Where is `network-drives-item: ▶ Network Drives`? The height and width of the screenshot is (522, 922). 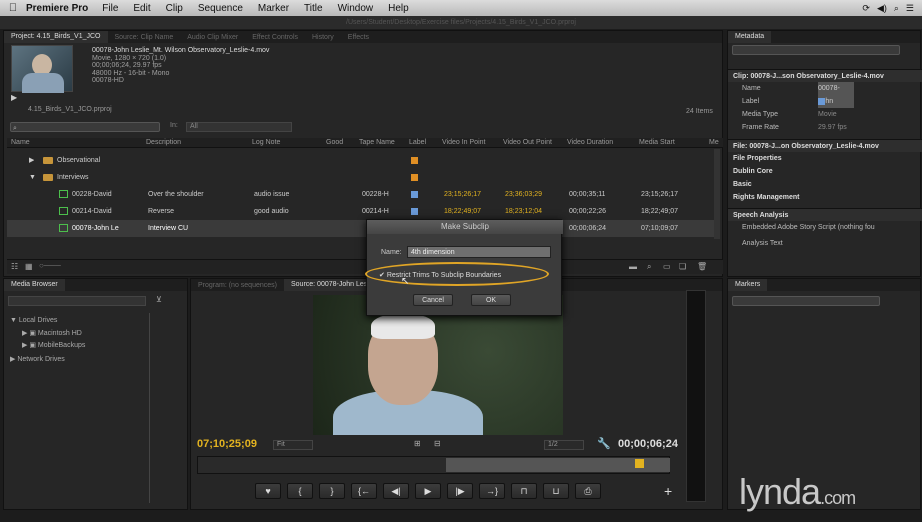
network-drives-item: ▶ Network Drives is located at coordinates (37, 359).